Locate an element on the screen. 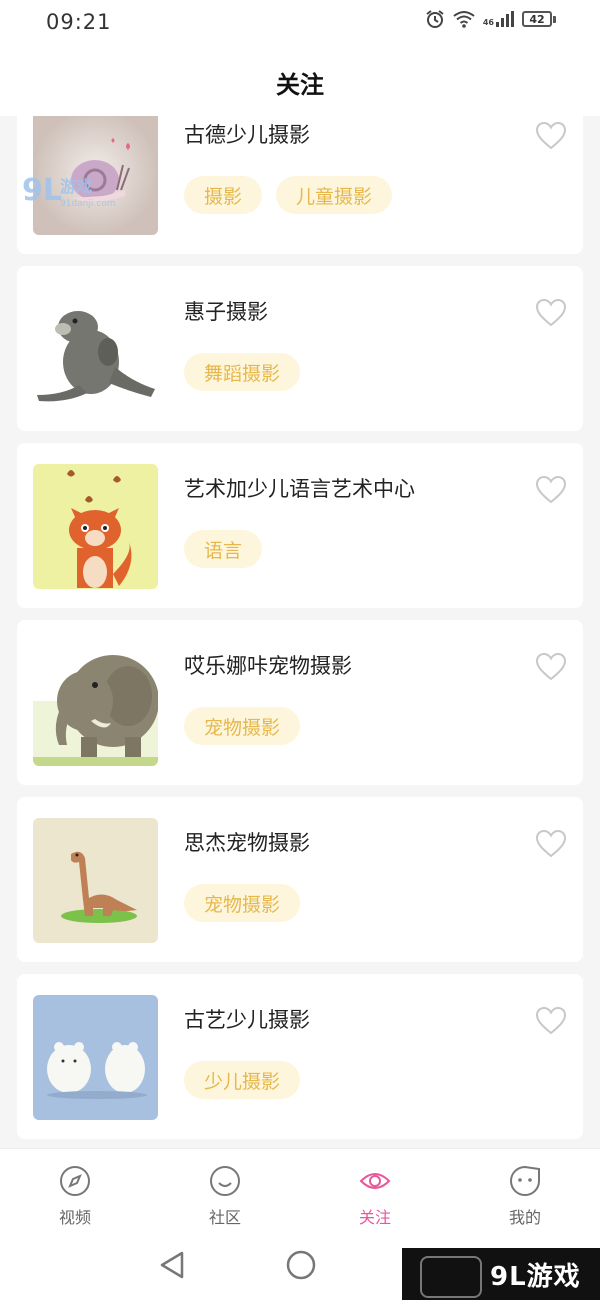  nav-label: 关注 is located at coordinates (374, 1217).